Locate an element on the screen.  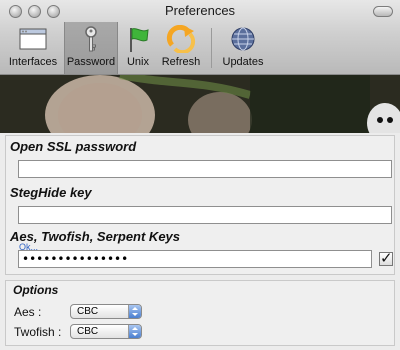
steghide-key-field is located at coordinates (205, 215).